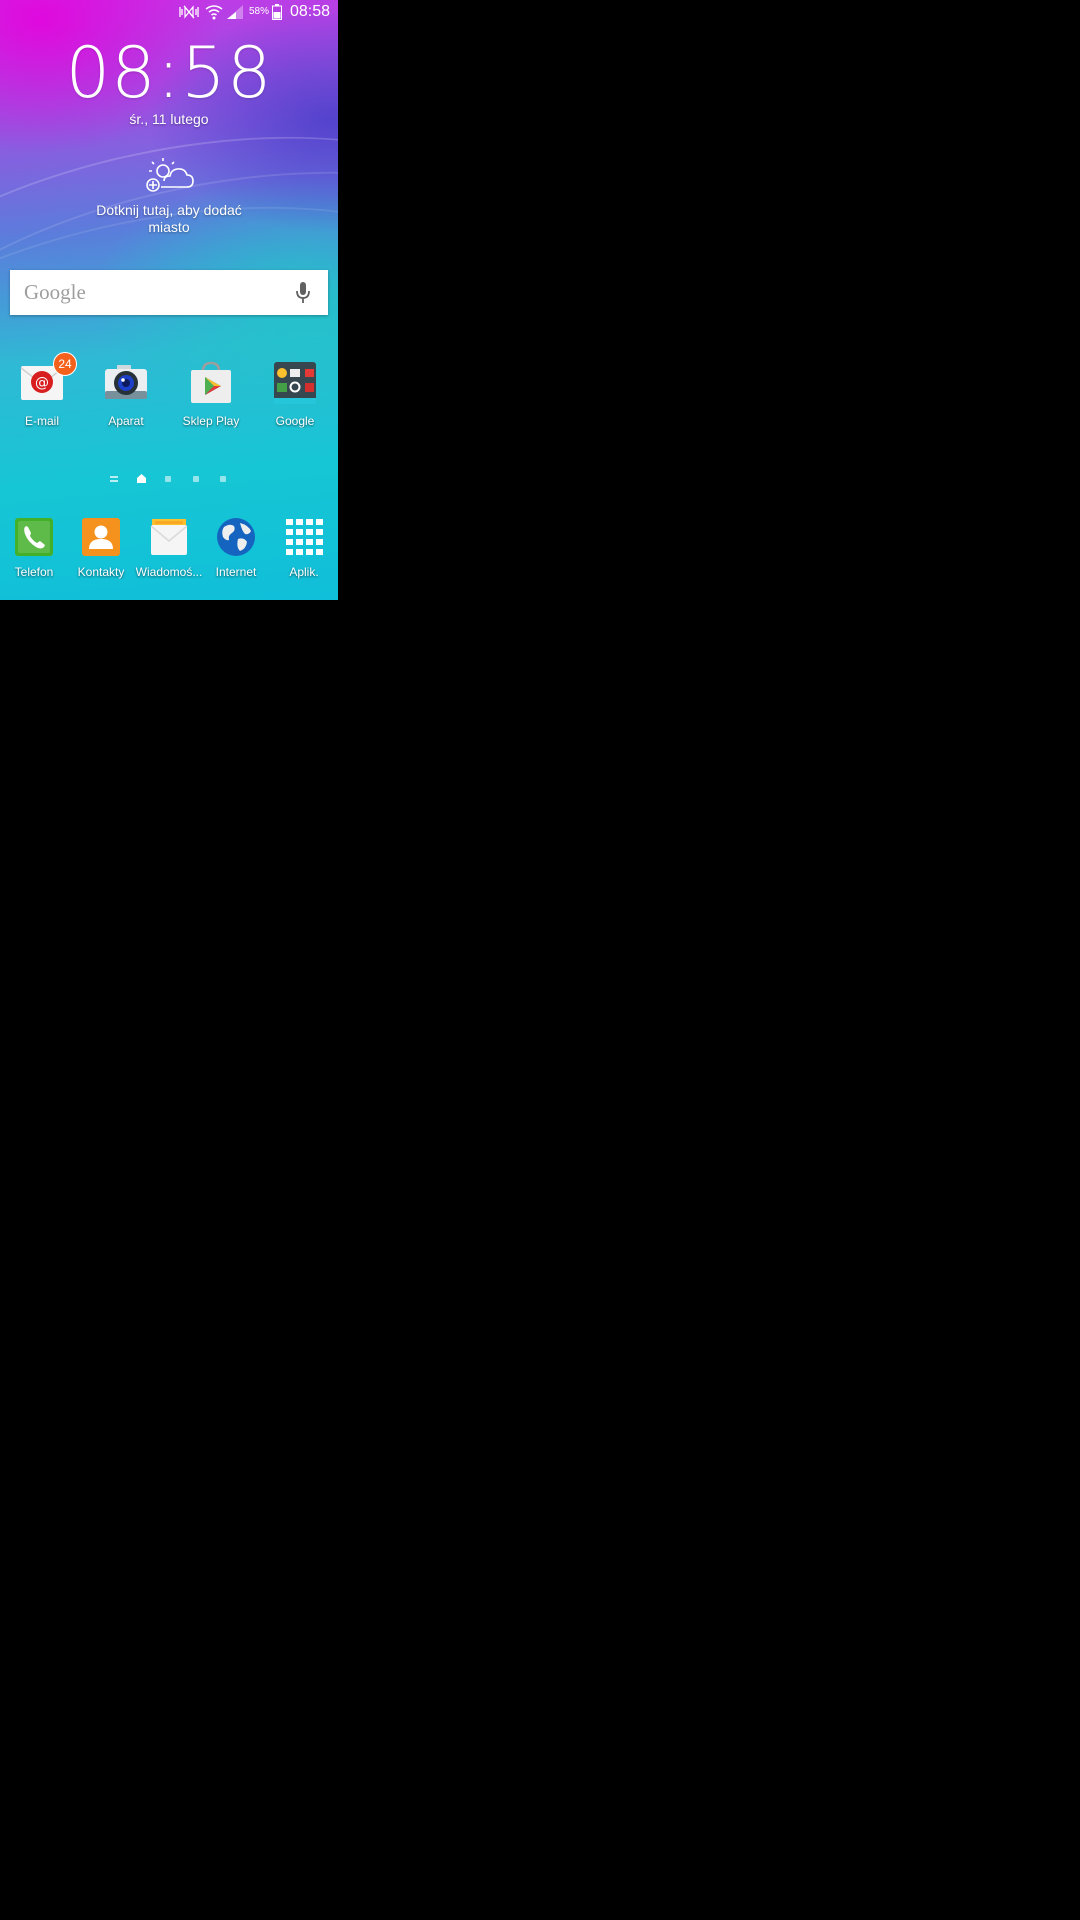  I want to click on wifi-icon, so click(214, 12).